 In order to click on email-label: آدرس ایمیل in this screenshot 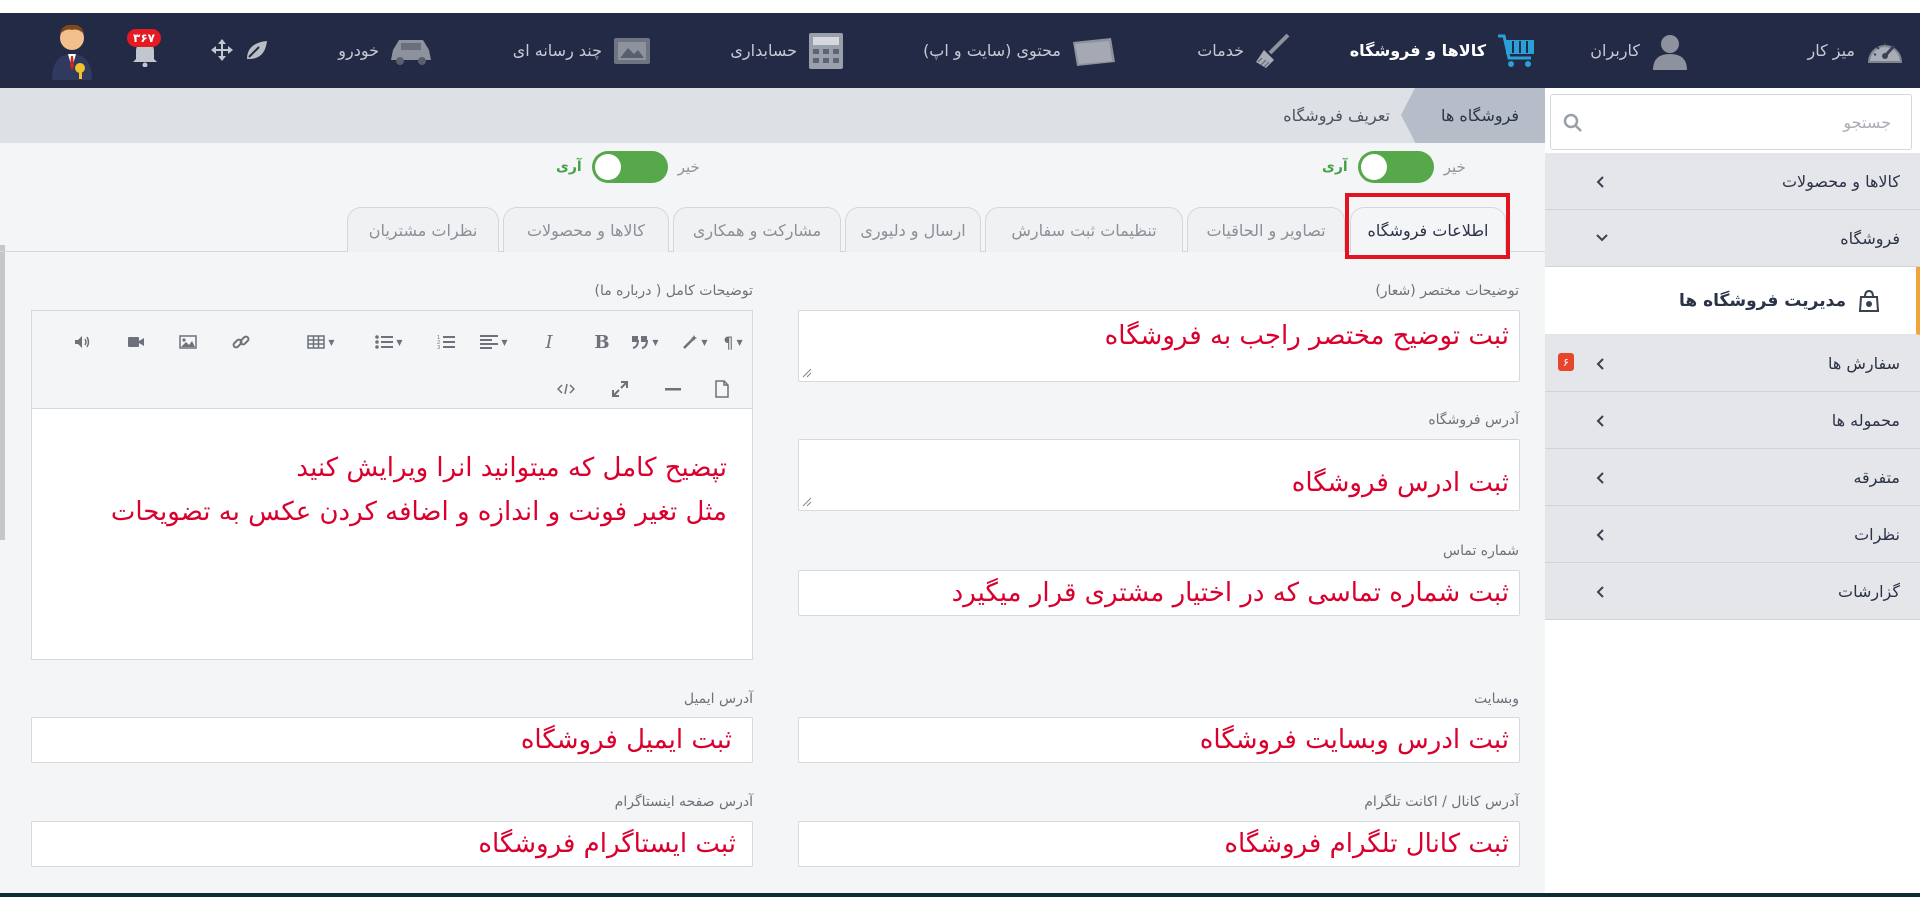, I will do `click(718, 699)`.